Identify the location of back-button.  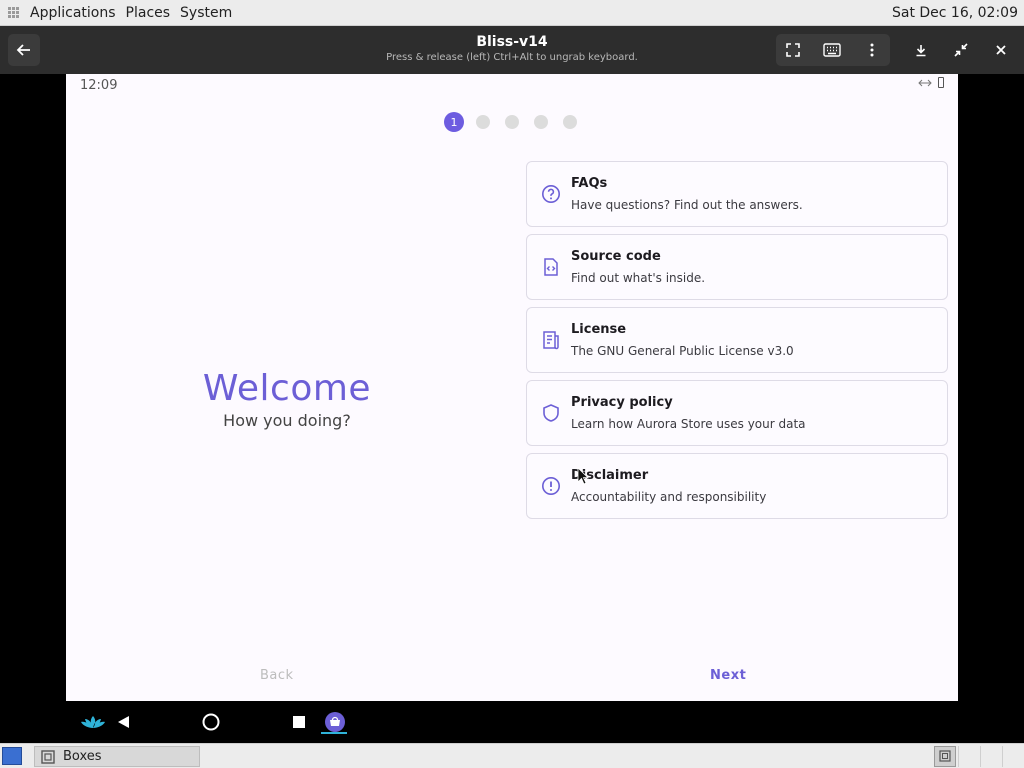
(24, 50).